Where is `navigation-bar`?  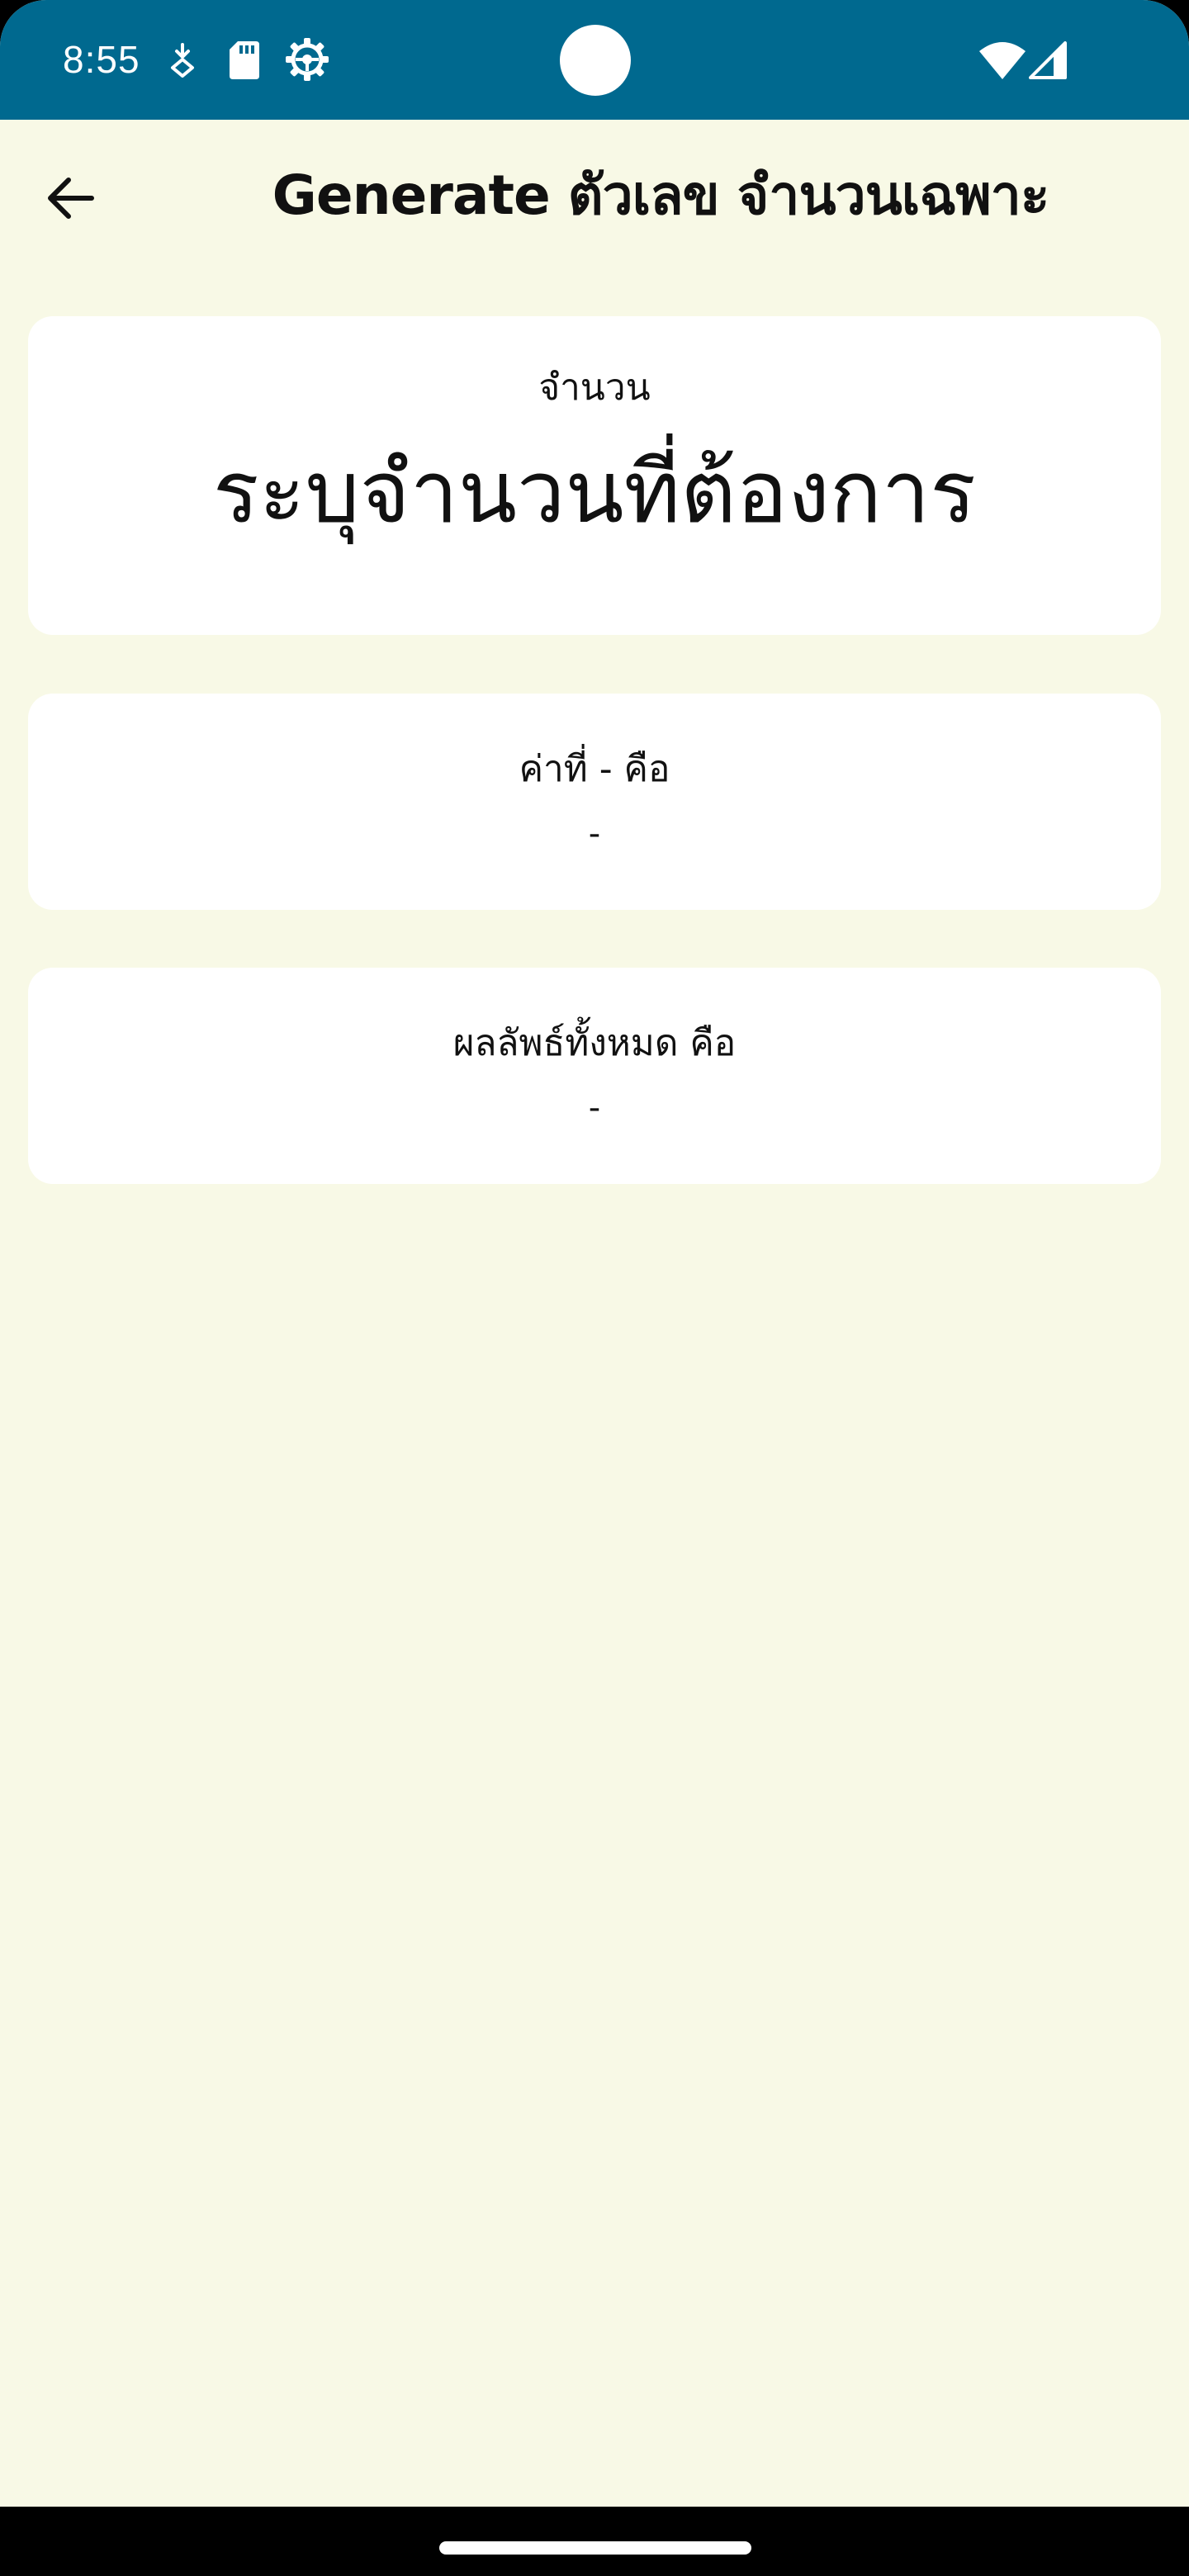
navigation-bar is located at coordinates (594, 2541).